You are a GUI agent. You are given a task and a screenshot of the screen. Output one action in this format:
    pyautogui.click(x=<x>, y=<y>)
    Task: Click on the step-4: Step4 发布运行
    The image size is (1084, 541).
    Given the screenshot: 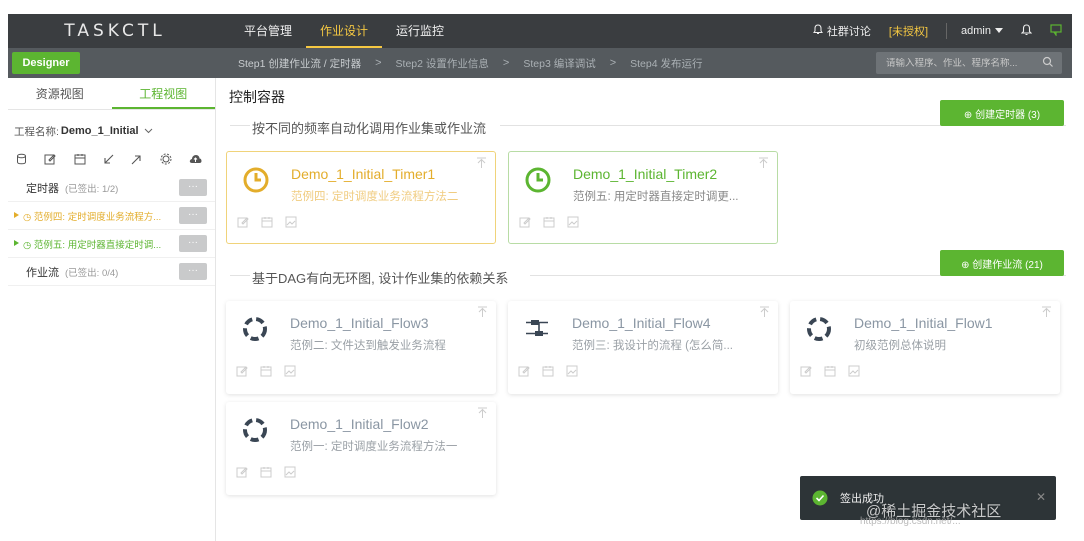 What is the action you would take?
    pyautogui.click(x=666, y=63)
    